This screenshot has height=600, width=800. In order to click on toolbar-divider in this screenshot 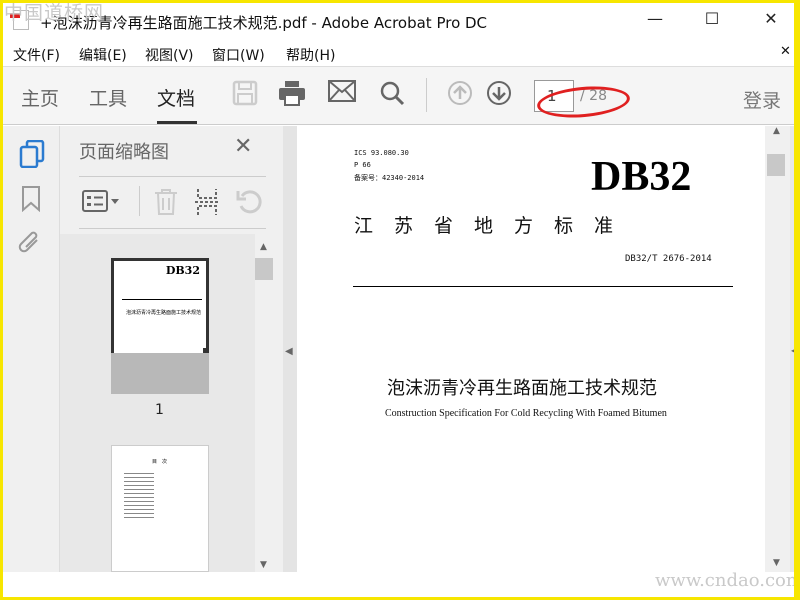, I will do `click(426, 95)`.